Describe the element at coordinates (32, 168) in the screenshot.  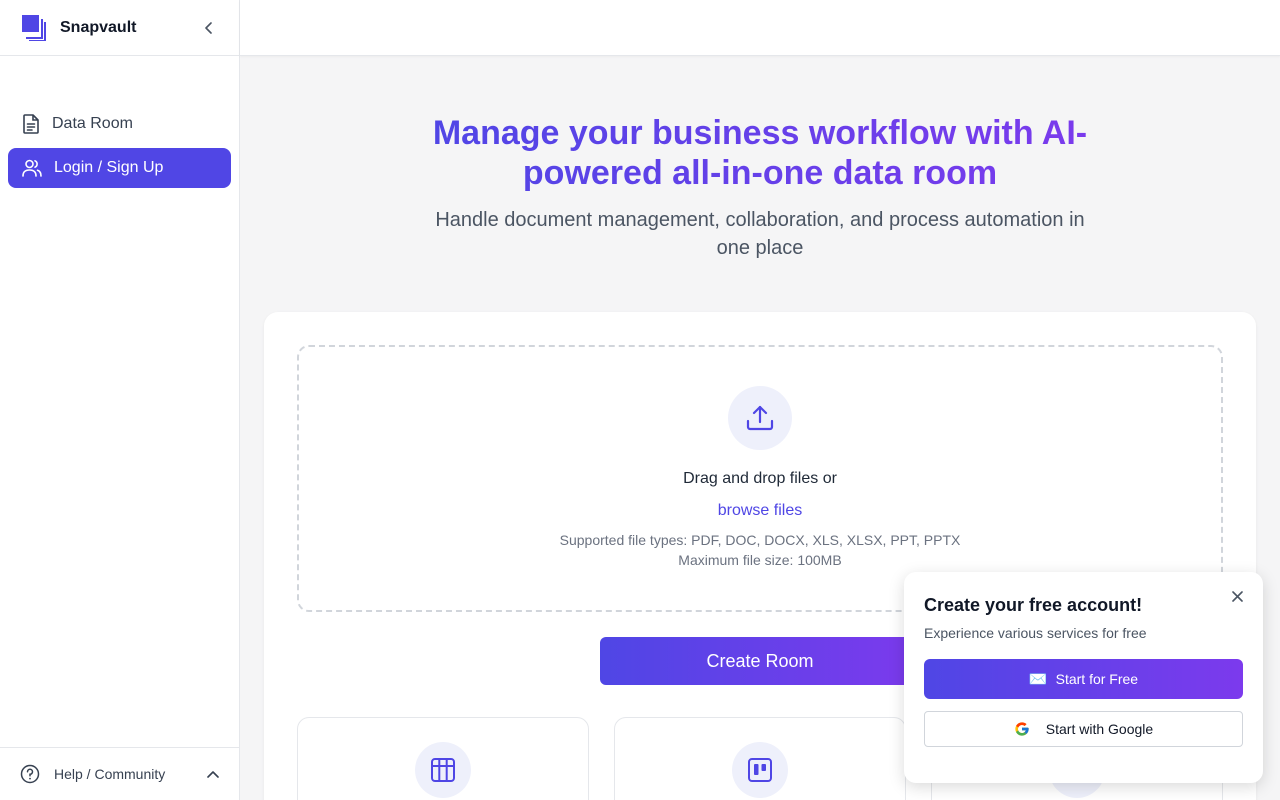
I see `users-icon` at that location.